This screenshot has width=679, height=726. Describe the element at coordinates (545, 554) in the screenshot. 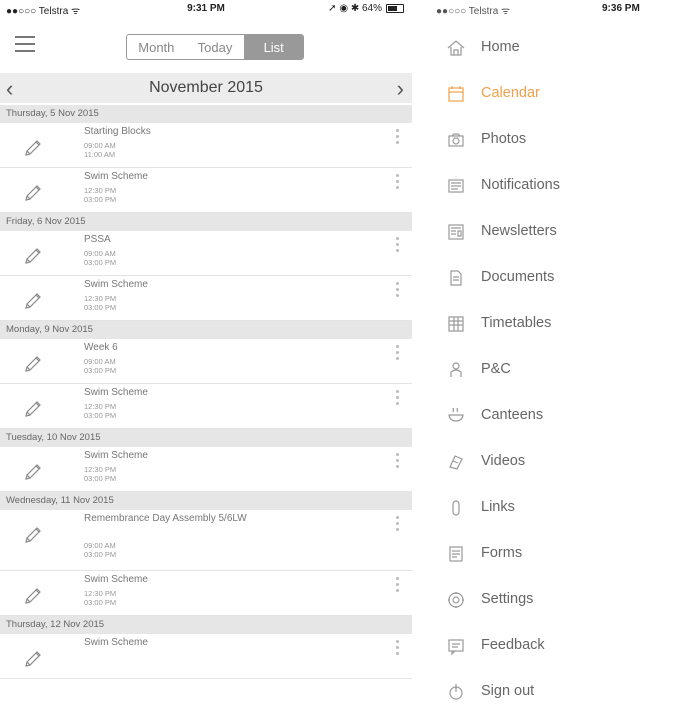

I see `menu-item-form: Forms` at that location.